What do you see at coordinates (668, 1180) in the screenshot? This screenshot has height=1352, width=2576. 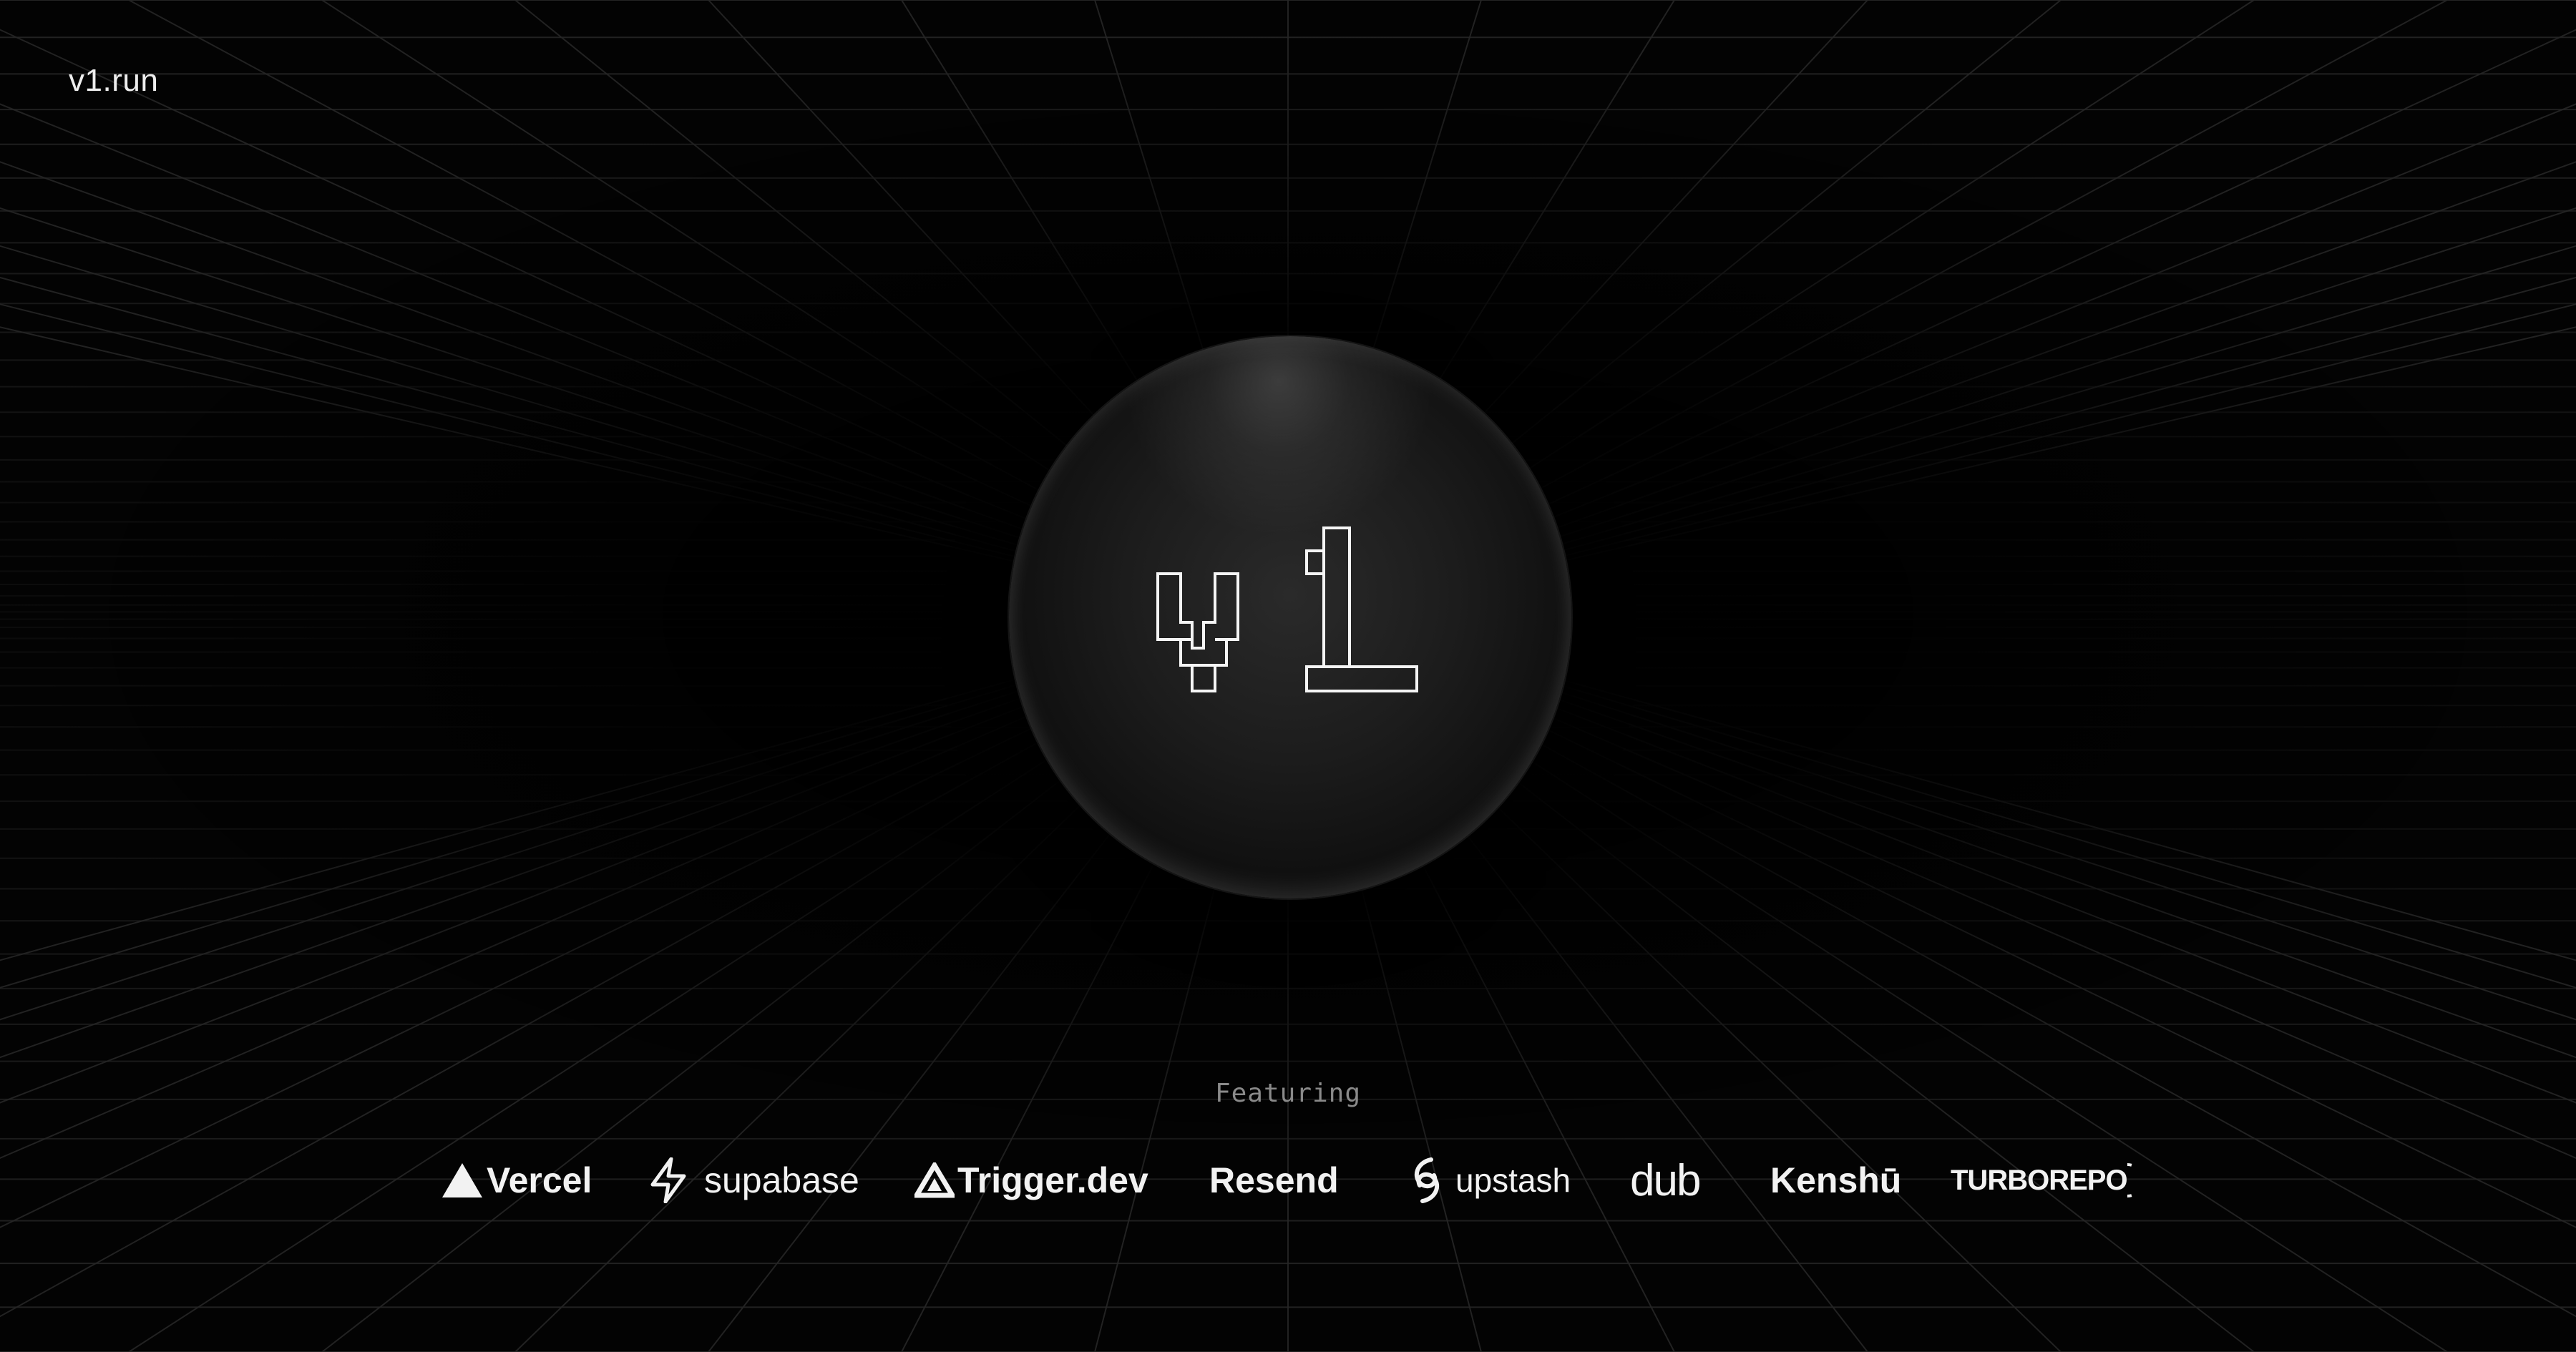 I see `supabase-bolt-icon` at bounding box center [668, 1180].